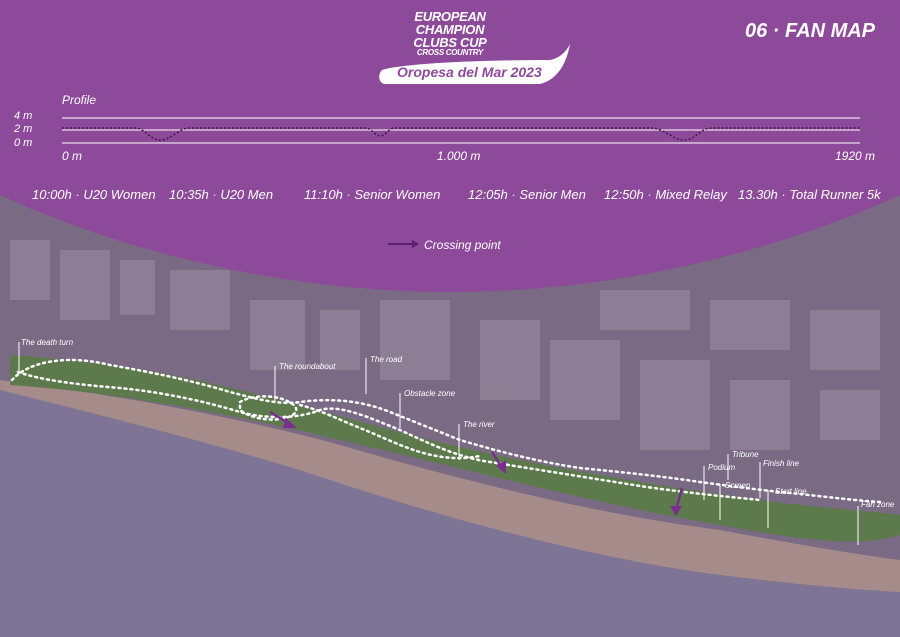  I want to click on logo-line-4: CROSS COUNTRY, so click(450, 52).